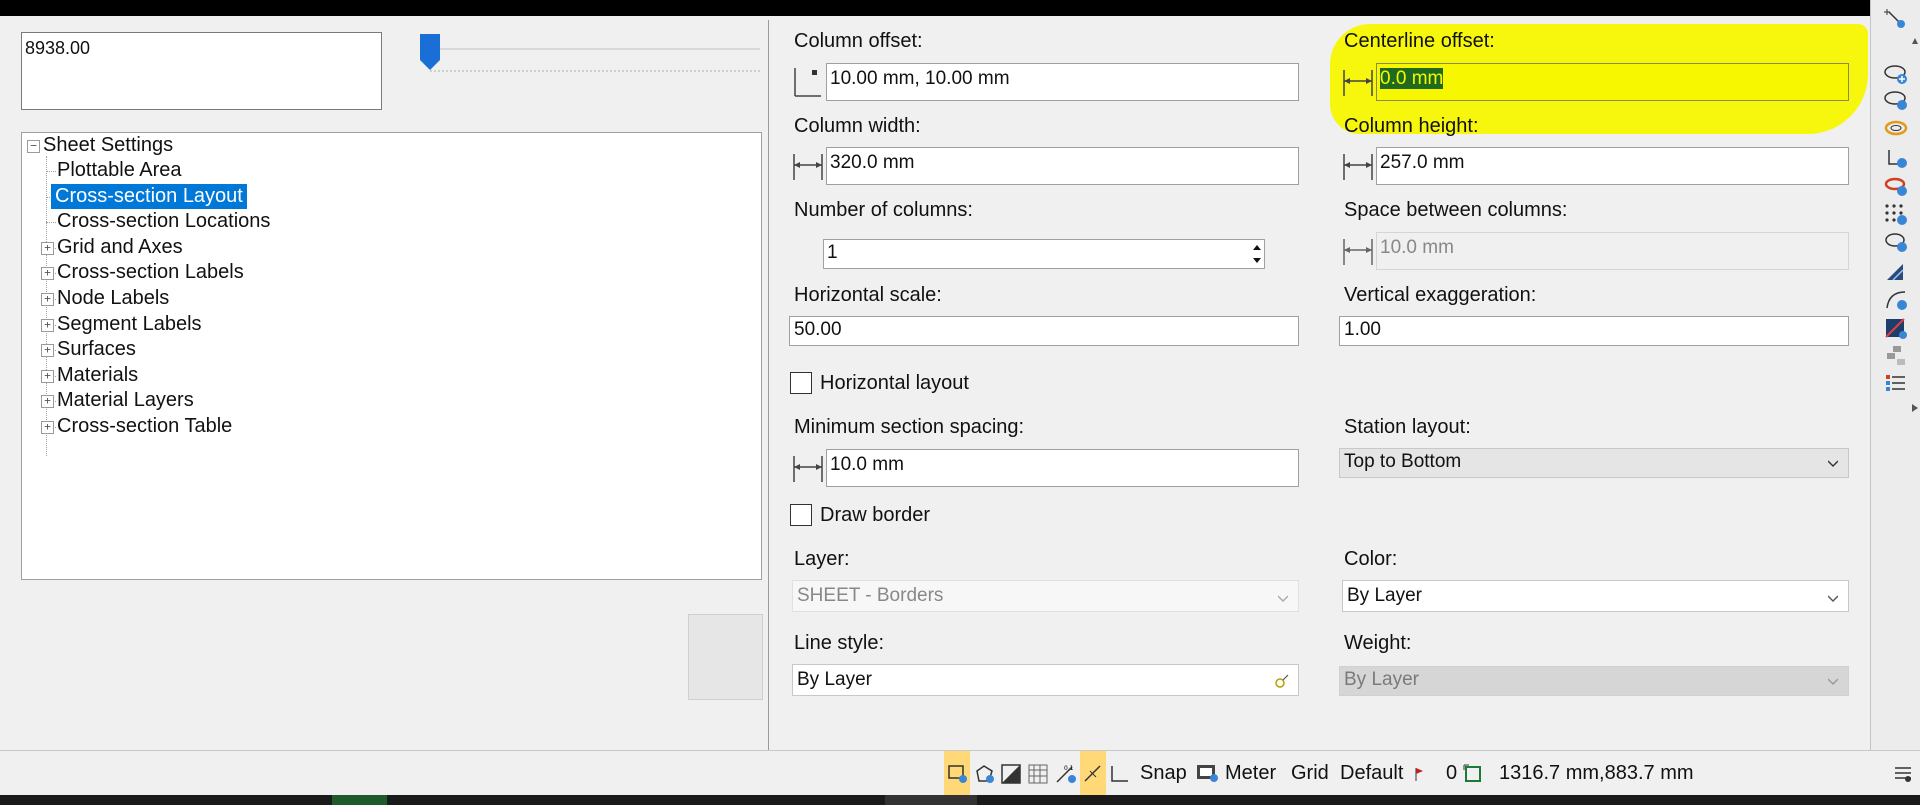 This screenshot has height=805, width=1920. What do you see at coordinates (931, 800) in the screenshot?
I see `taskbar-item` at bounding box center [931, 800].